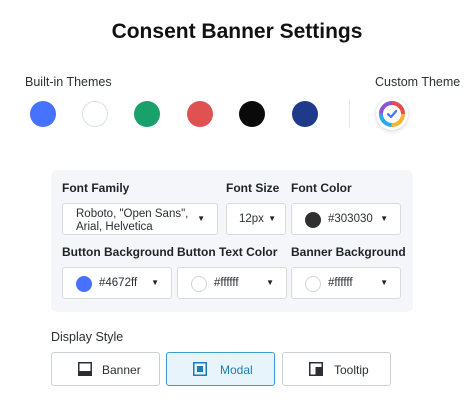 This screenshot has width=474, height=416. I want to click on button-text-color-value: #ffffff, so click(226, 283).